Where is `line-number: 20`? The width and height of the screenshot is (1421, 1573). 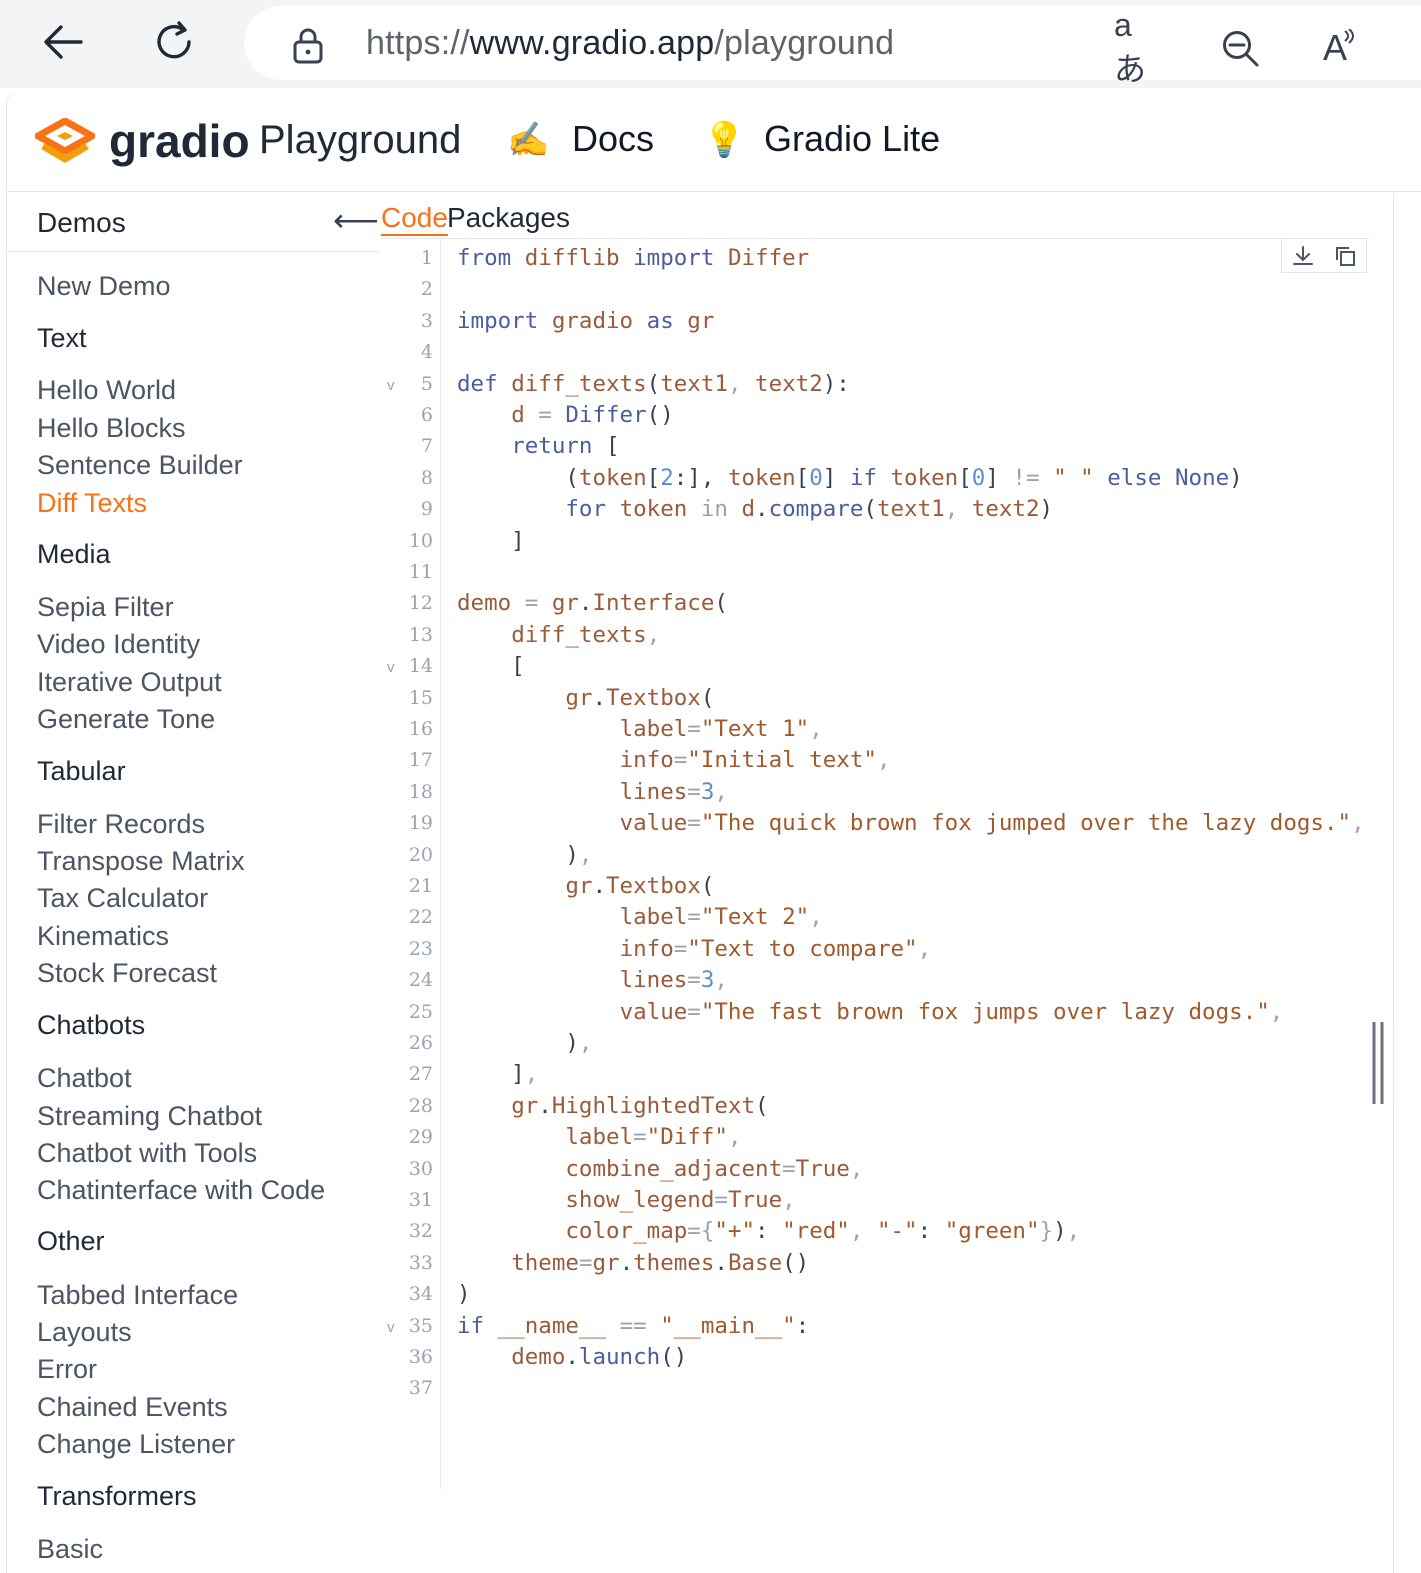
line-number: 20 is located at coordinates (420, 854).